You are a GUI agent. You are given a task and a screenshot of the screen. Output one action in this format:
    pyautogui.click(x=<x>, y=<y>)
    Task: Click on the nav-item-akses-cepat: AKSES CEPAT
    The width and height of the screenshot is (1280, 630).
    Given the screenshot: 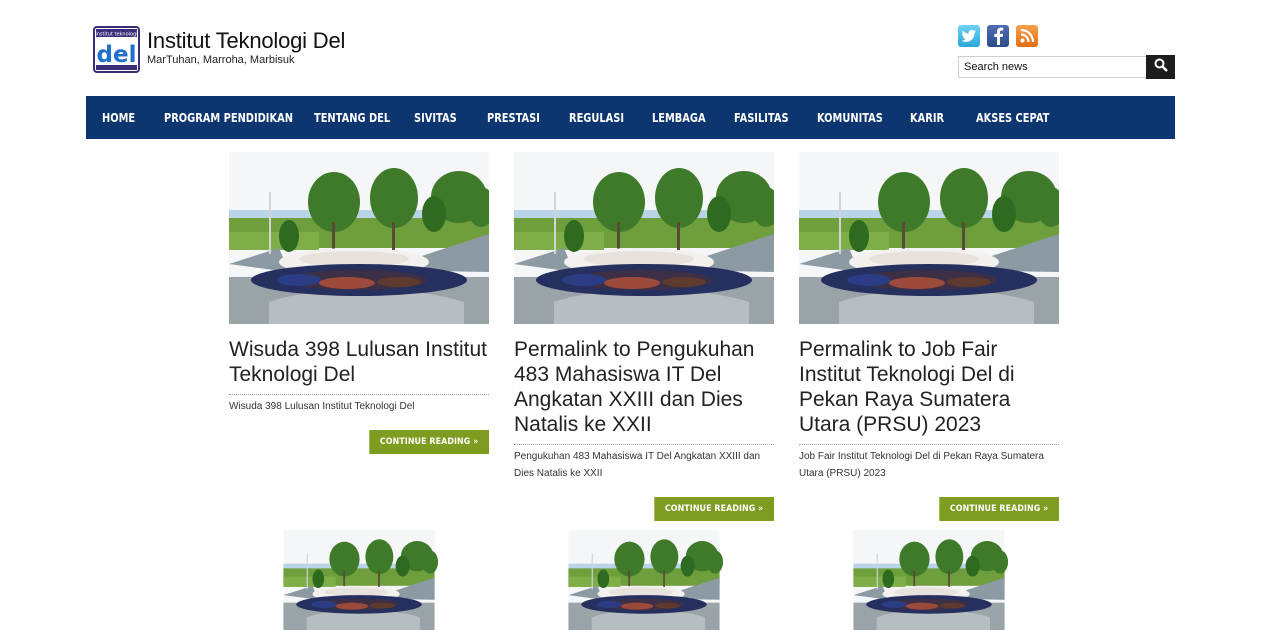 What is the action you would take?
    pyautogui.click(x=1013, y=118)
    